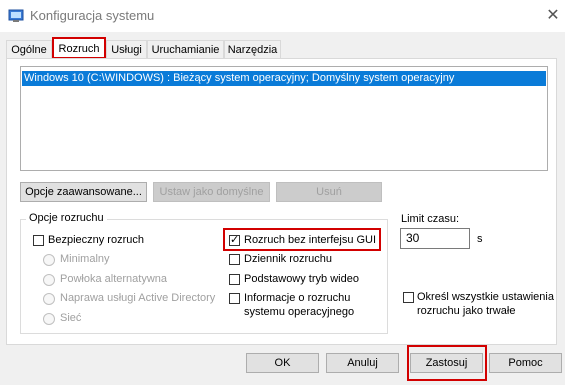 This screenshot has height=385, width=565. I want to click on make-permanent-label-2: rozruchu jako trwałe, so click(466, 311).